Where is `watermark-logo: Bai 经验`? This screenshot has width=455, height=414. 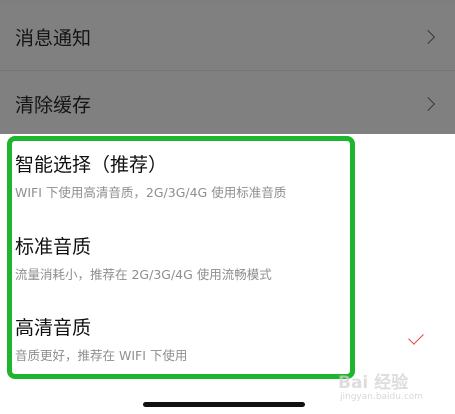
watermark-logo: Bai 经验 is located at coordinates (373, 383).